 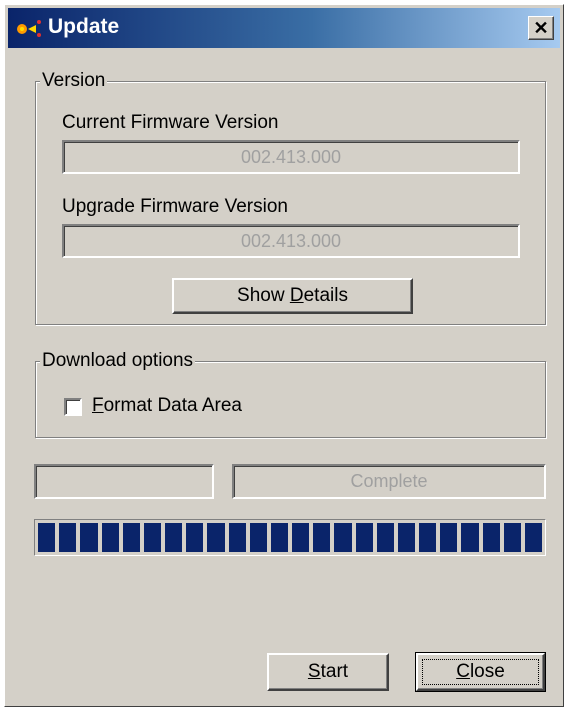 I want to click on upgrade-firmware-value: 002.413.000, so click(x=291, y=240).